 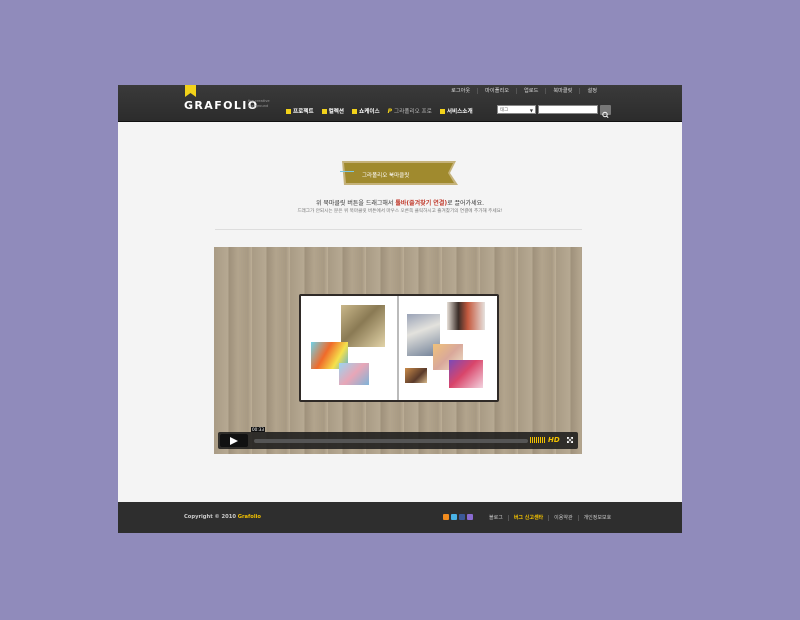 I want to click on main-nav-service-intro: 서비스소개, so click(x=456, y=111).